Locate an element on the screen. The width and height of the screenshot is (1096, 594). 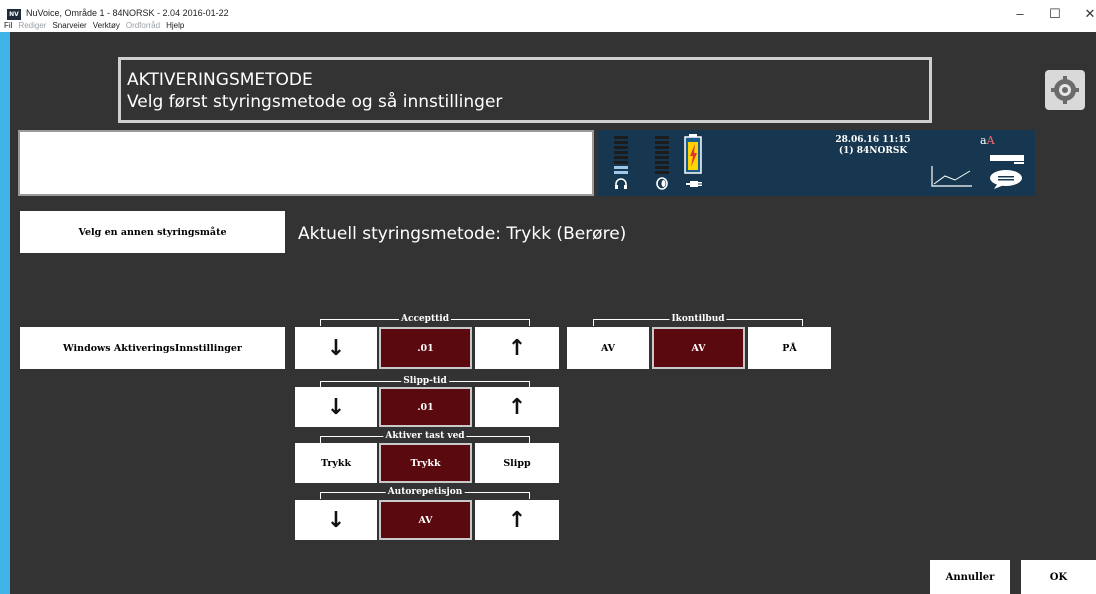
status-datetime: 28.06.16 11:15 is located at coordinates (873, 140).